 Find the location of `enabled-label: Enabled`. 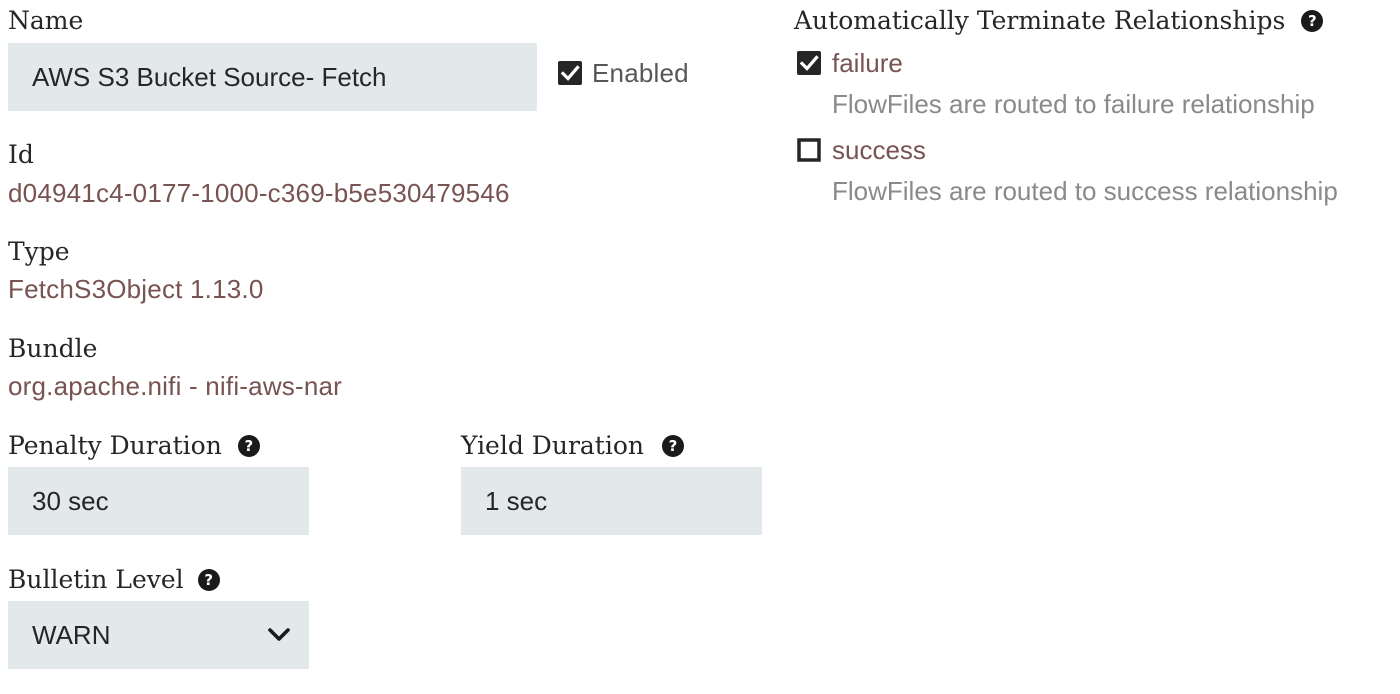

enabled-label: Enabled is located at coordinates (640, 73).